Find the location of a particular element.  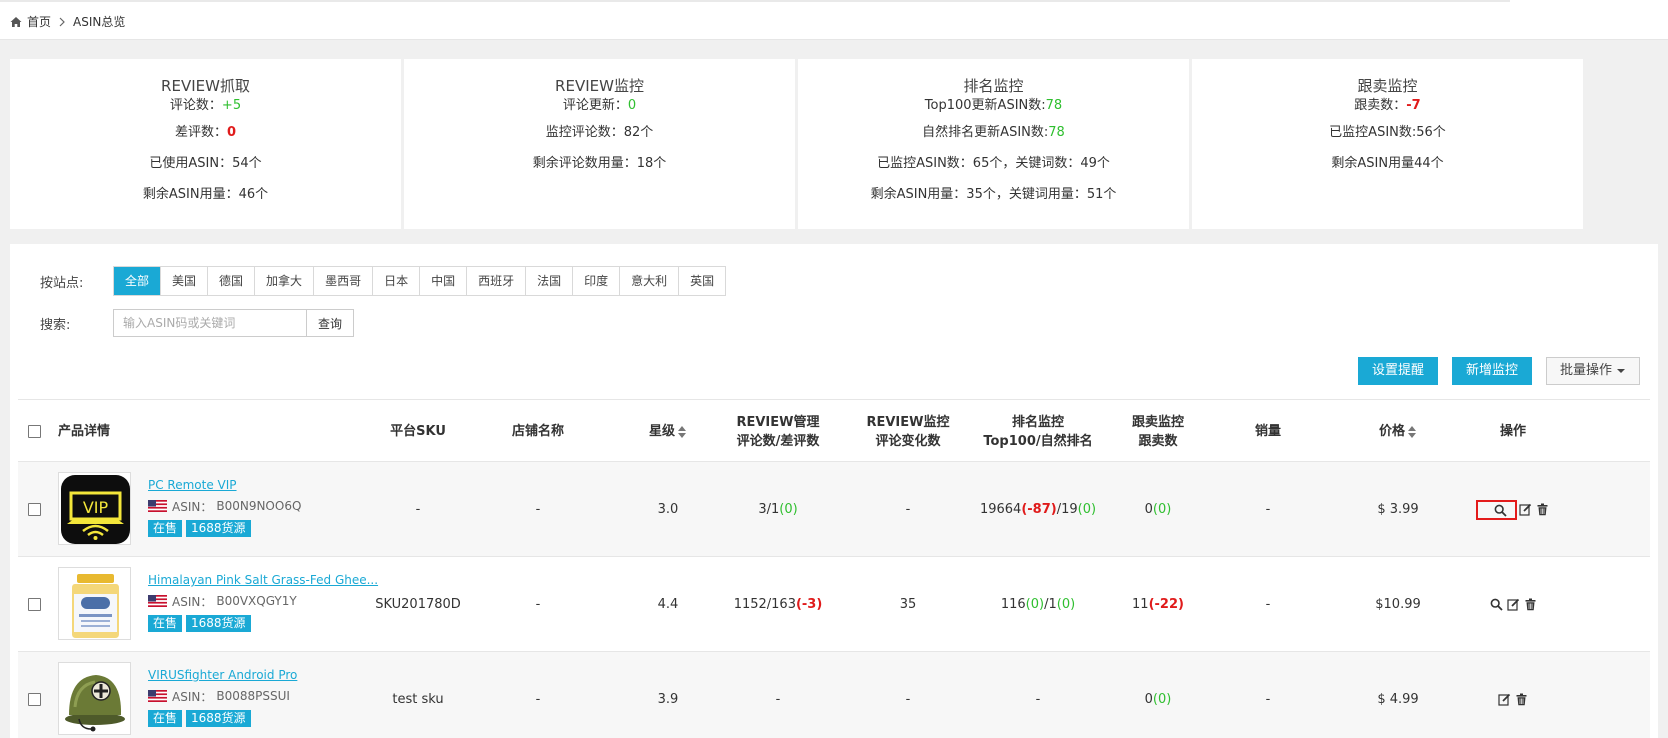

row-actions is located at coordinates (1513, 509).